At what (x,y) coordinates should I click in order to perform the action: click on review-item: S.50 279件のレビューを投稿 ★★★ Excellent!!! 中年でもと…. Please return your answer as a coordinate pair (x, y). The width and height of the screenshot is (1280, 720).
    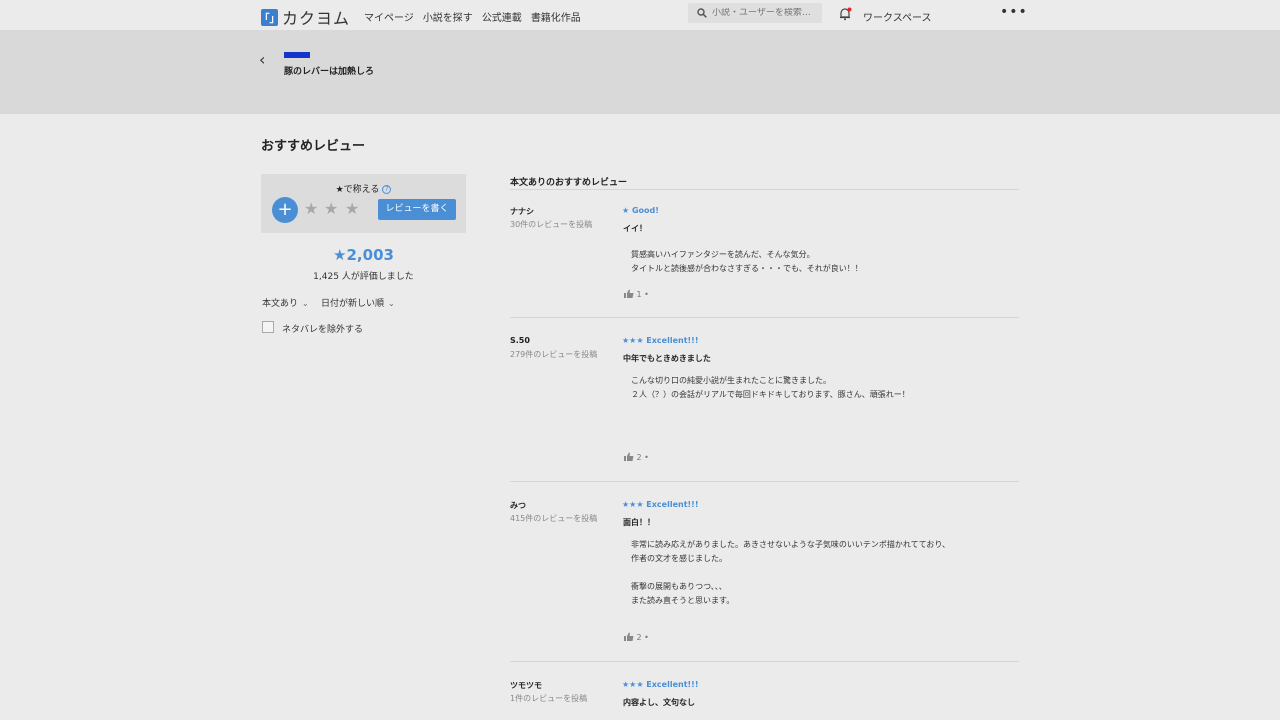
    Looking at the image, I should click on (764, 401).